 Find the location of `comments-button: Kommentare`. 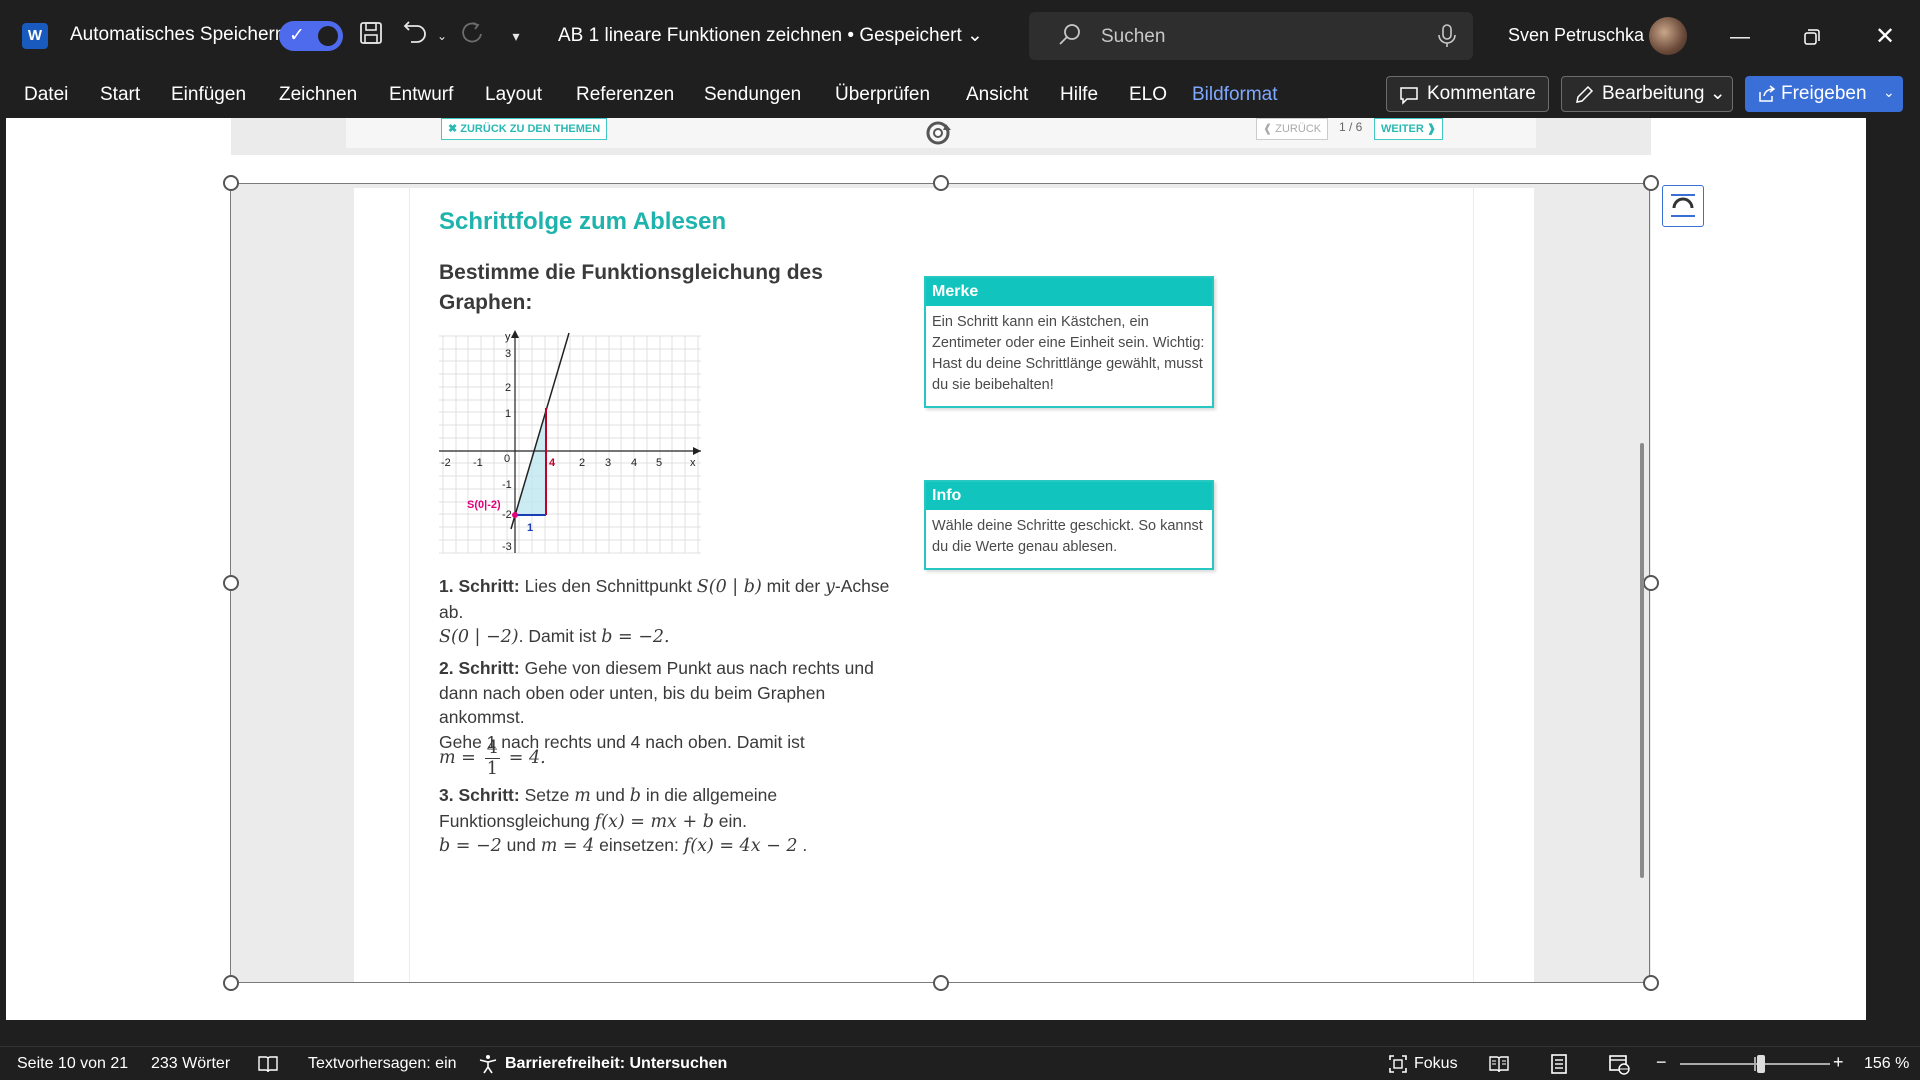

comments-button: Kommentare is located at coordinates (1467, 94).